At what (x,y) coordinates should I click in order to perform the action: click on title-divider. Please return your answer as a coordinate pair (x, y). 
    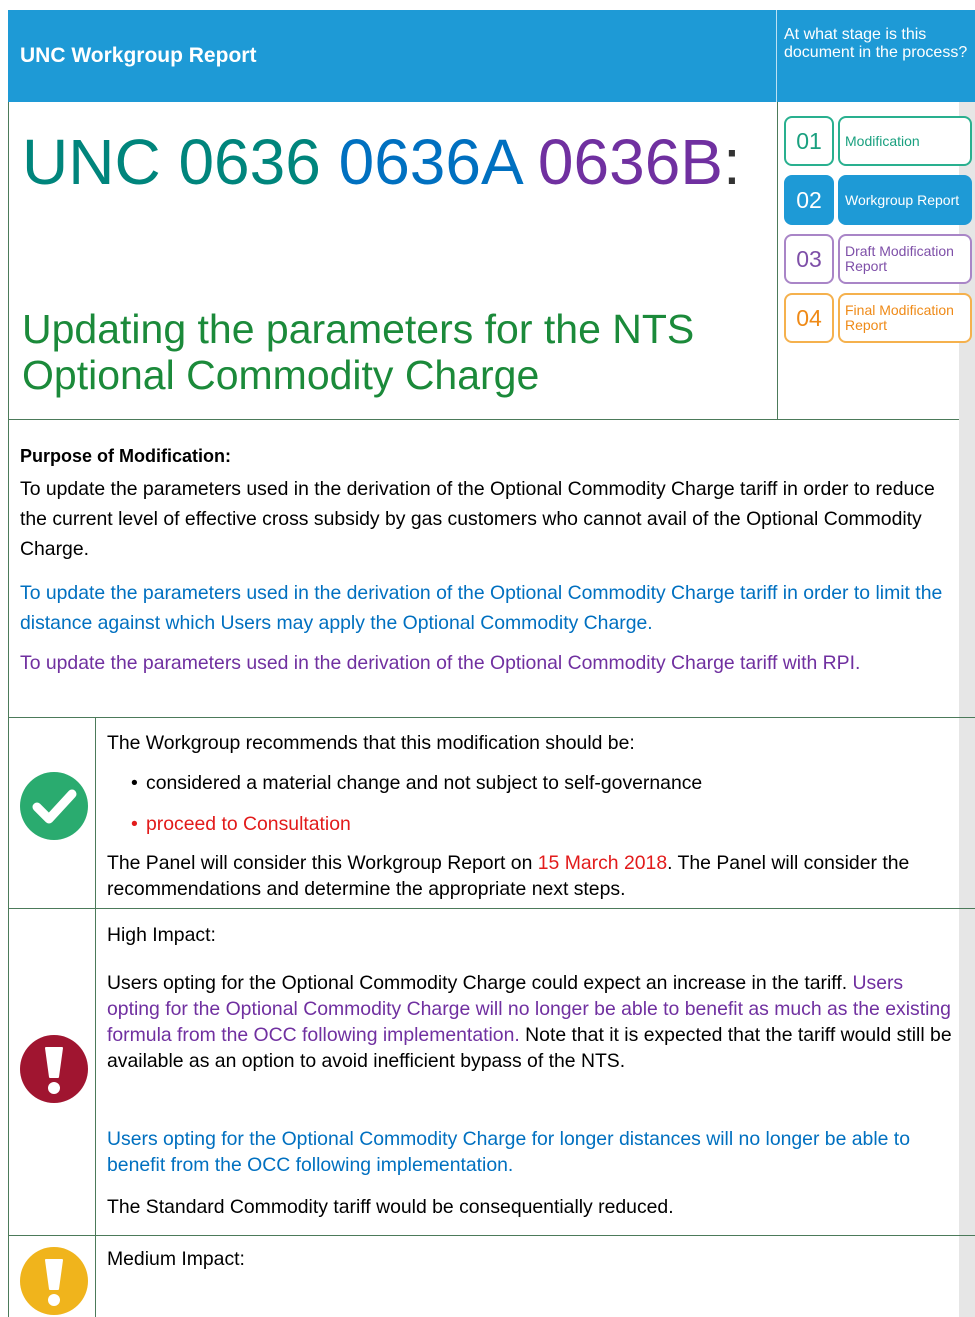
    Looking at the image, I should click on (777, 261).